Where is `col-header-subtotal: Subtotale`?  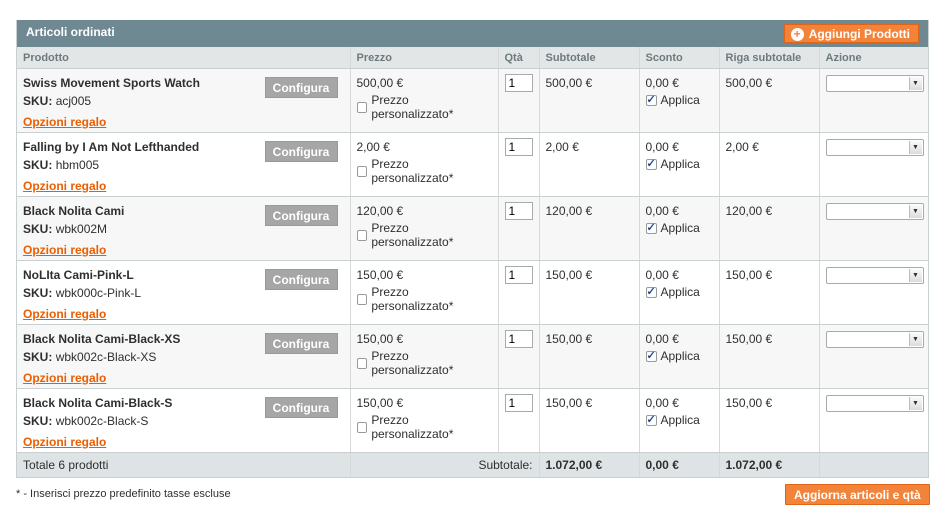
col-header-subtotal: Subtotale is located at coordinates (589, 58).